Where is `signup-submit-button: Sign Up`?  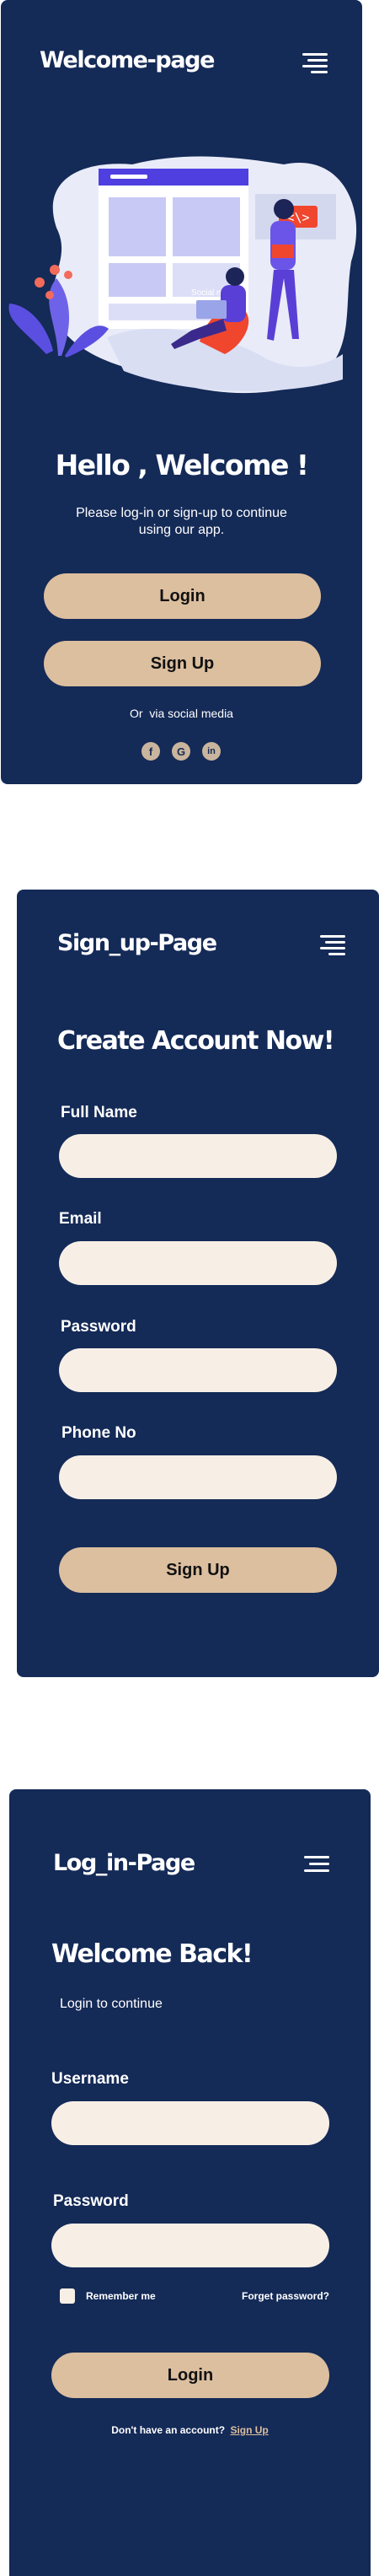 signup-submit-button: Sign Up is located at coordinates (198, 1570).